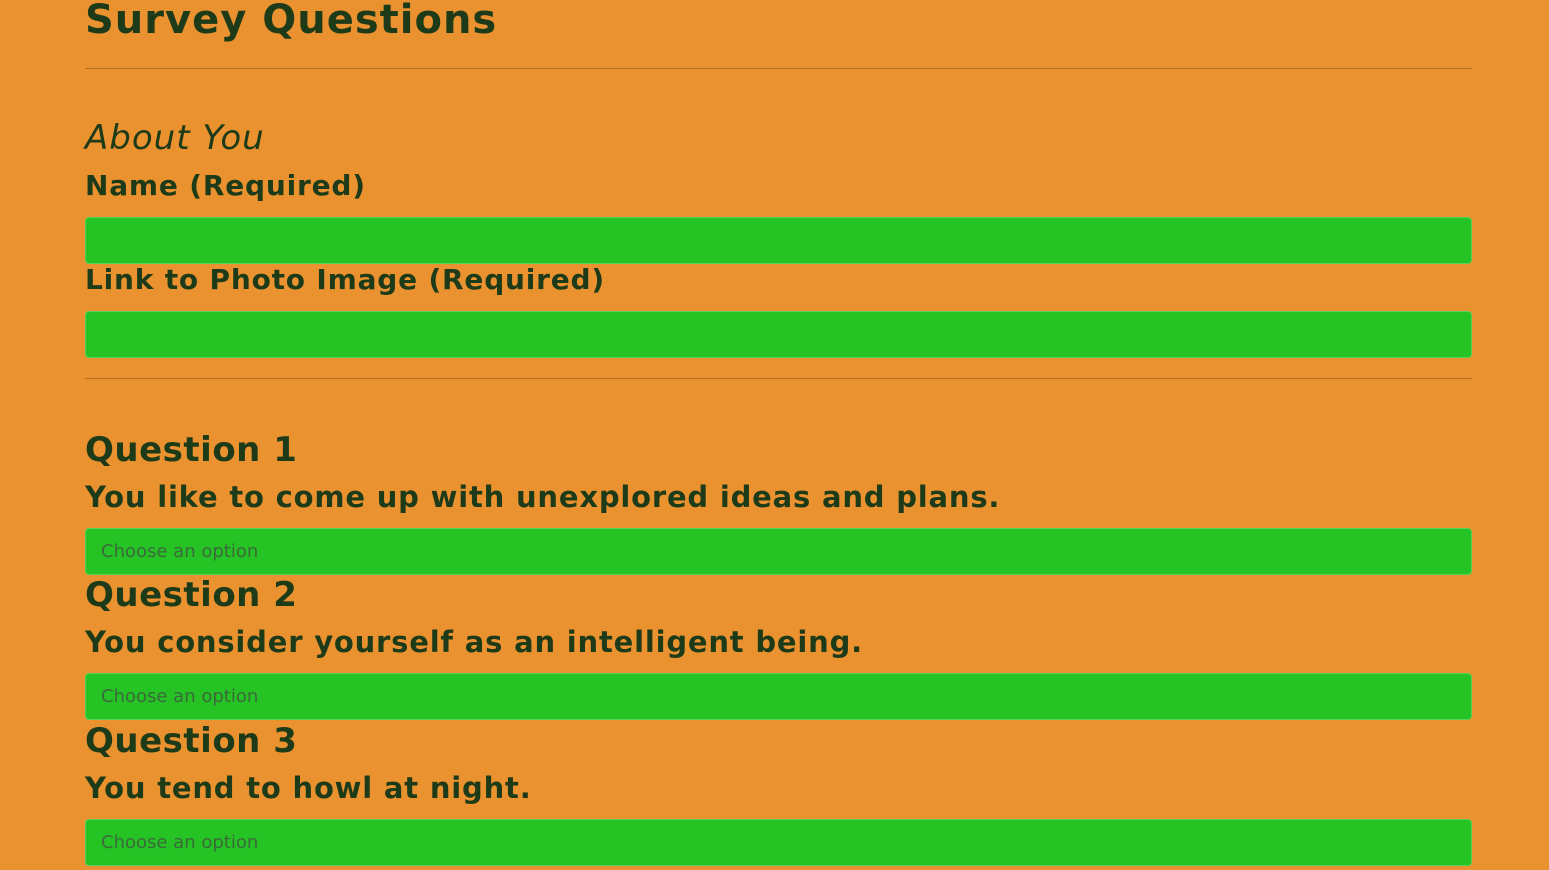 The height and width of the screenshot is (870, 1549). Describe the element at coordinates (175, 138) in the screenshot. I see `section-title-about: About You` at that location.